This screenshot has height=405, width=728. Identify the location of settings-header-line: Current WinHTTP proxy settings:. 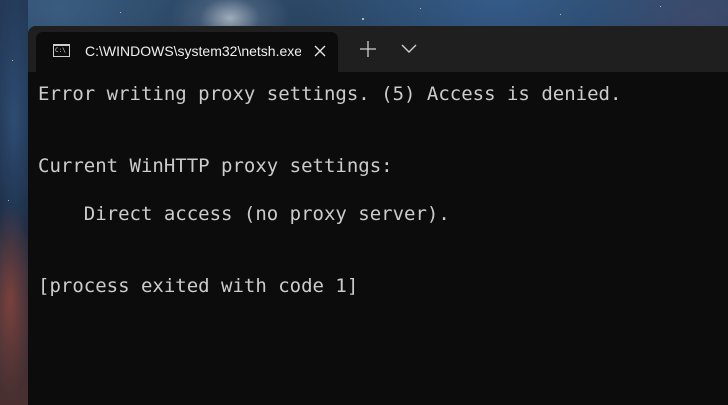
(215, 166).